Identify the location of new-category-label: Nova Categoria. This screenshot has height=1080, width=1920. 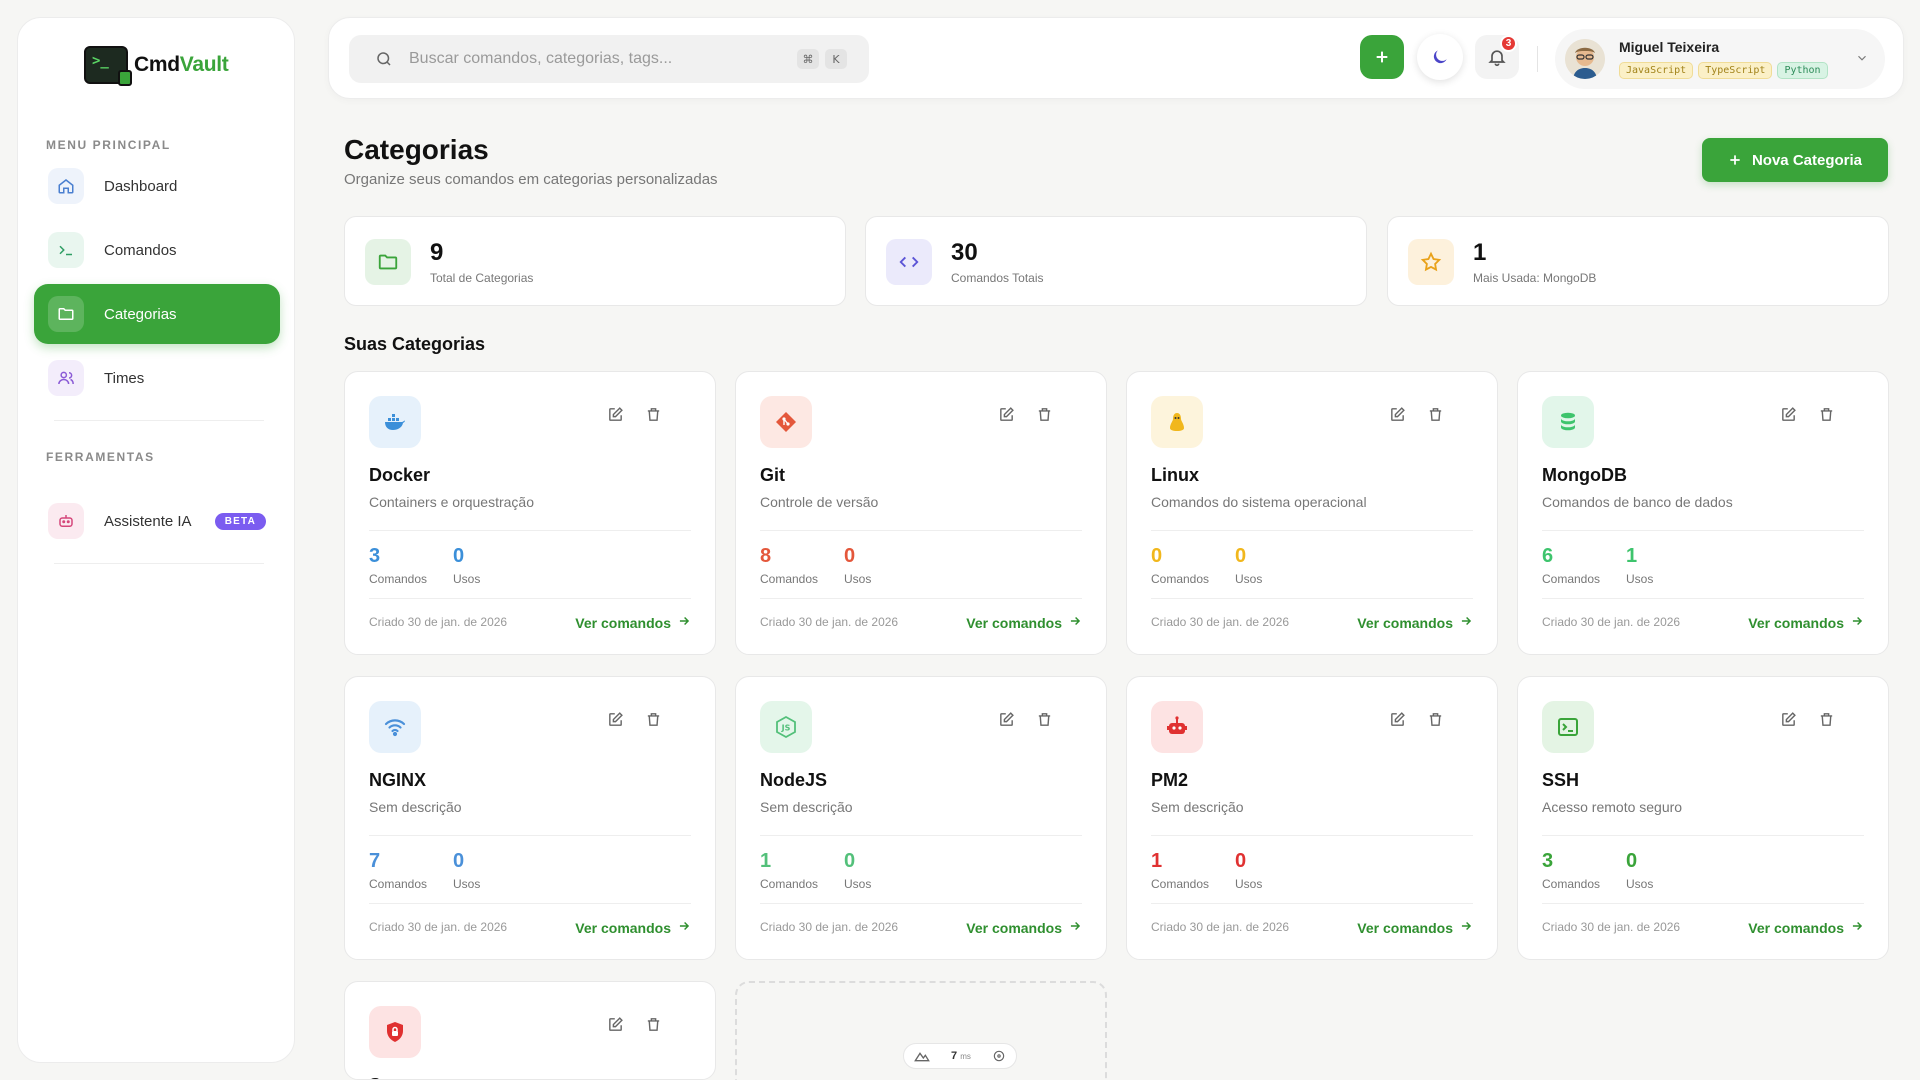
(1807, 160).